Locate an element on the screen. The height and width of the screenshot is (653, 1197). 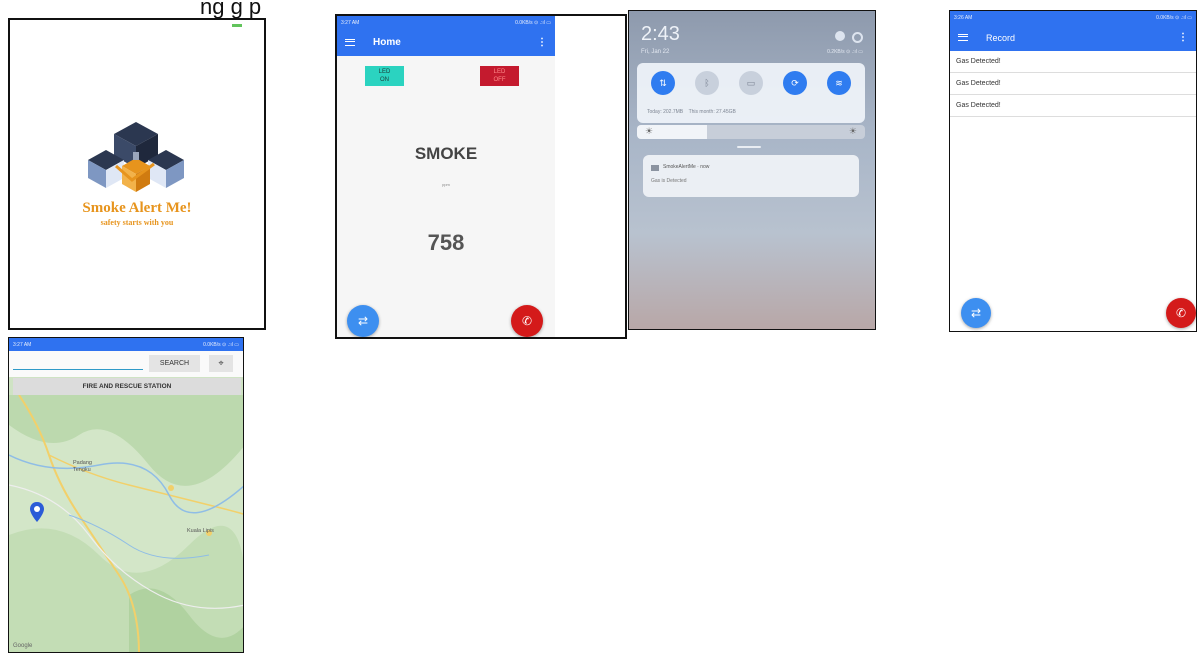
fire-station-banner: FIRE AND RESCUE STATION is located at coordinates (127, 386).